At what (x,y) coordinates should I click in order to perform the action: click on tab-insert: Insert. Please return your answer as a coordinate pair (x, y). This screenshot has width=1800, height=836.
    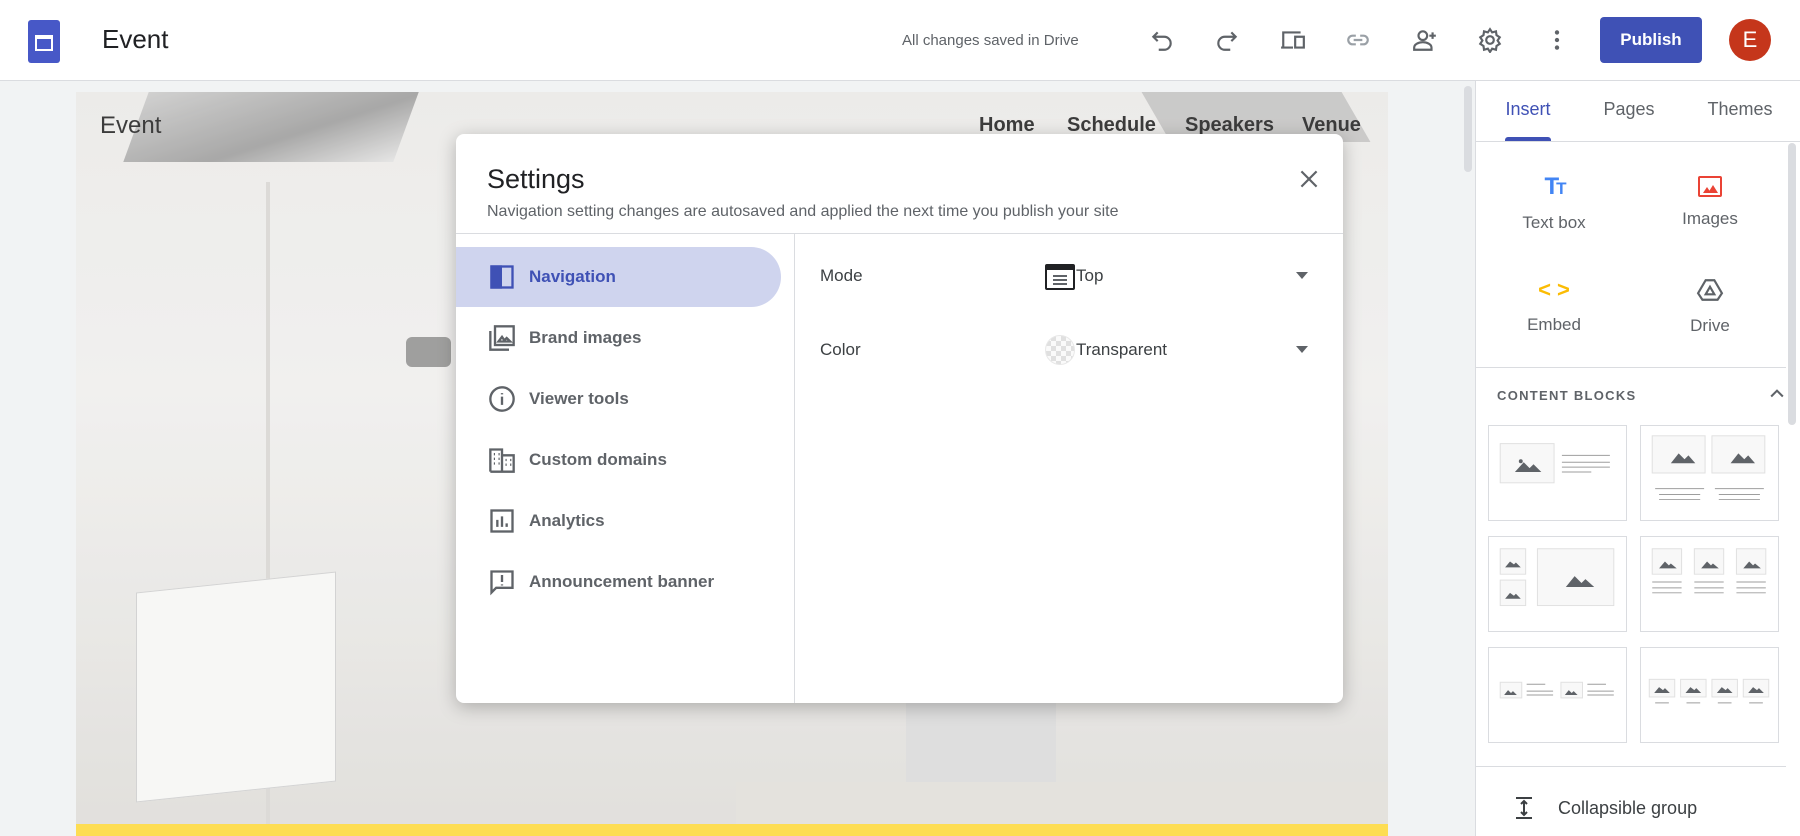
    Looking at the image, I should click on (1527, 109).